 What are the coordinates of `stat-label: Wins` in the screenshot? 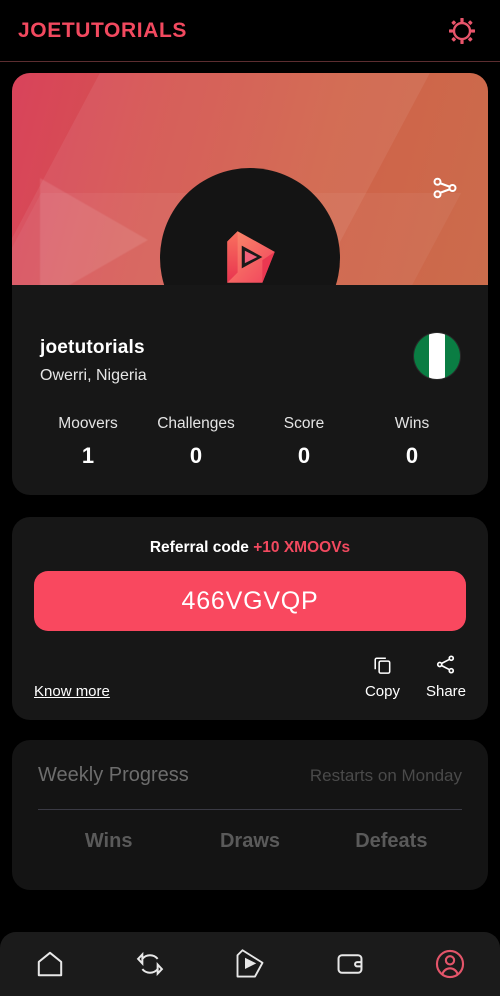 It's located at (412, 423).